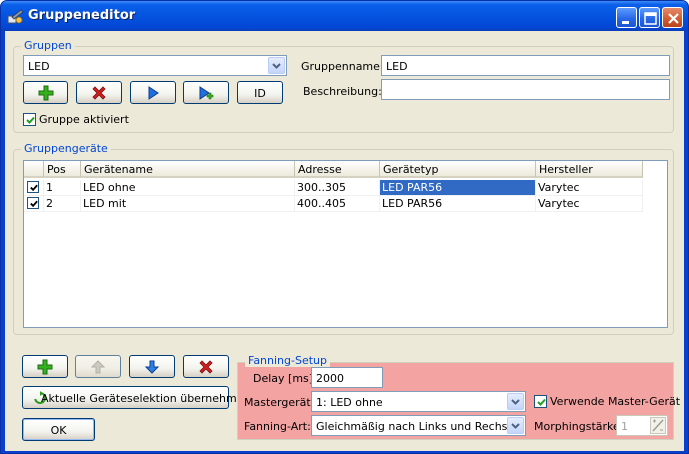 The width and height of the screenshot is (689, 454). Describe the element at coordinates (66, 148) in the screenshot. I see `devices-legend: Gruppengeräte` at that location.